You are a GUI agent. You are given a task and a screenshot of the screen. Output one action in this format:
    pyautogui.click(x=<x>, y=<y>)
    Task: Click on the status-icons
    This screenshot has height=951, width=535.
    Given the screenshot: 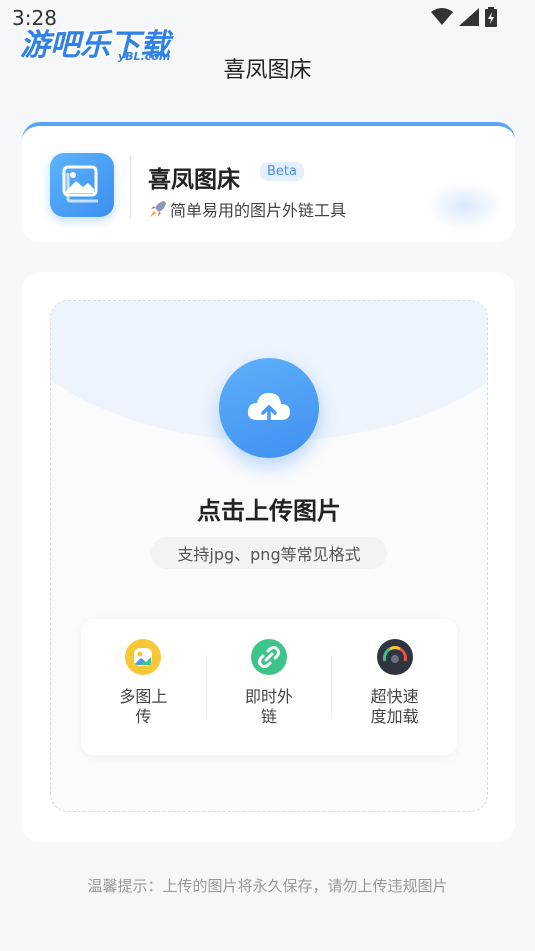 What is the action you would take?
    pyautogui.click(x=464, y=17)
    